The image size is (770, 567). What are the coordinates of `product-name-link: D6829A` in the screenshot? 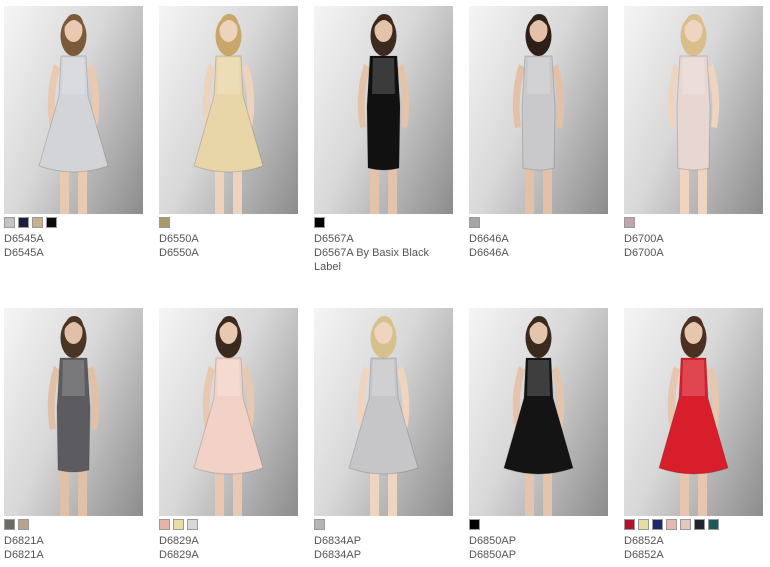 It's located at (229, 555).